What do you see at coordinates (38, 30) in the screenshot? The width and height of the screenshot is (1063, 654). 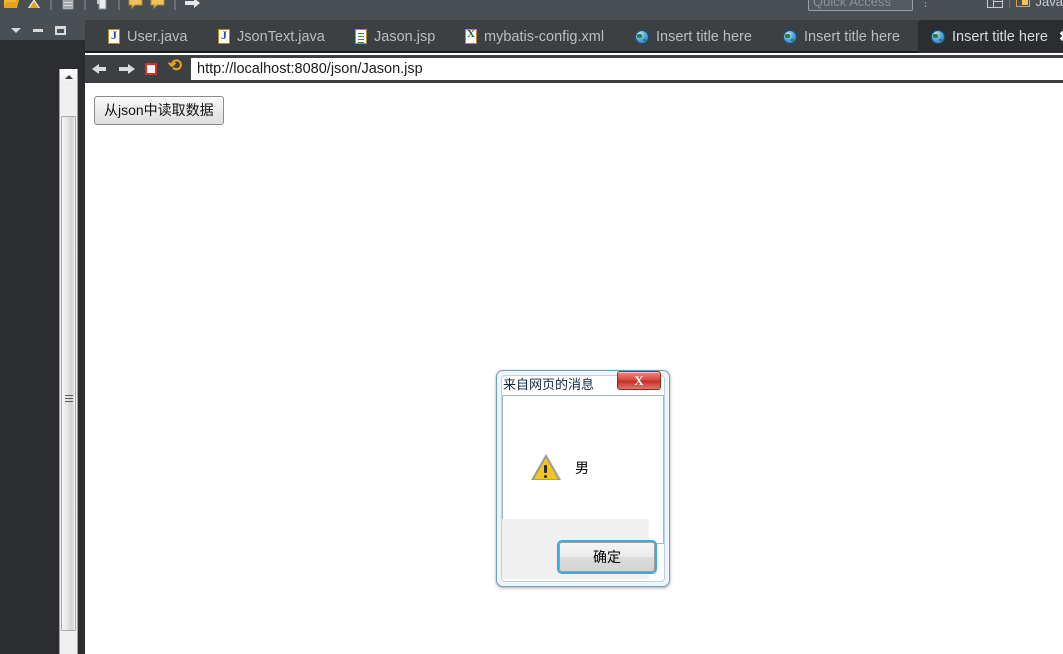 I see `minimize-icon` at bounding box center [38, 30].